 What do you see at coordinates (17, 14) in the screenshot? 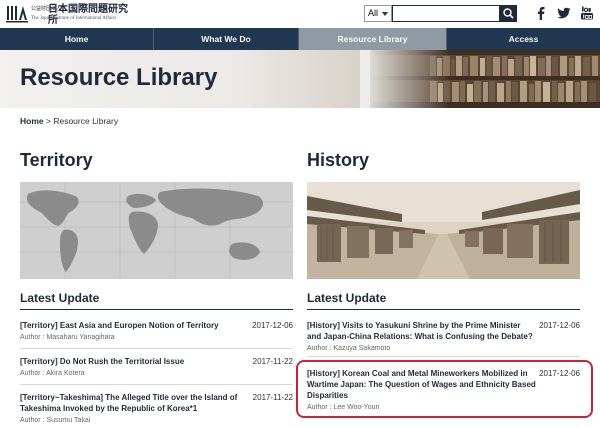
I see `jiia-logo-icon` at bounding box center [17, 14].